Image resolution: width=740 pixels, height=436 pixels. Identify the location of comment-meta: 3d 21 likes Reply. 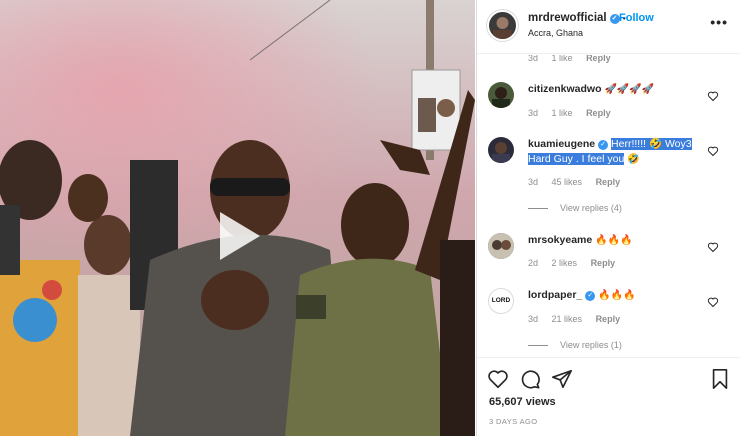
(579, 319).